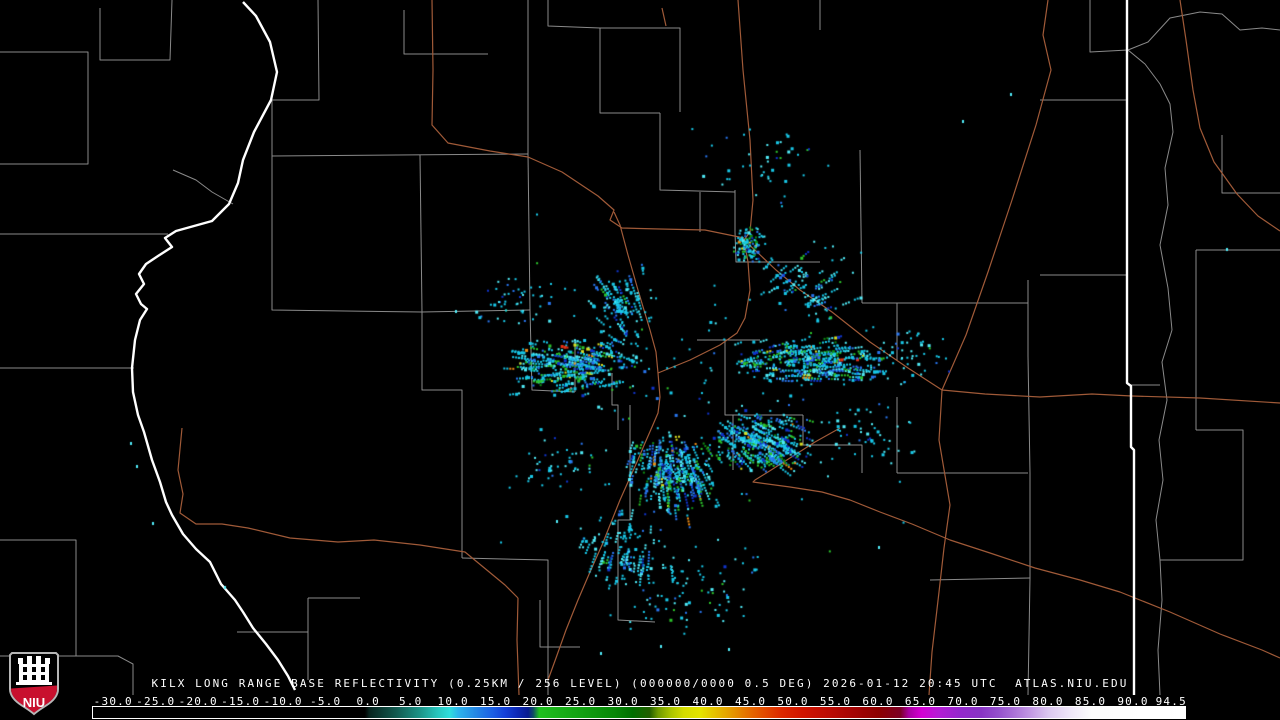 The width and height of the screenshot is (1280, 720). What do you see at coordinates (34, 702) in the screenshot?
I see `logo-text: NIU` at bounding box center [34, 702].